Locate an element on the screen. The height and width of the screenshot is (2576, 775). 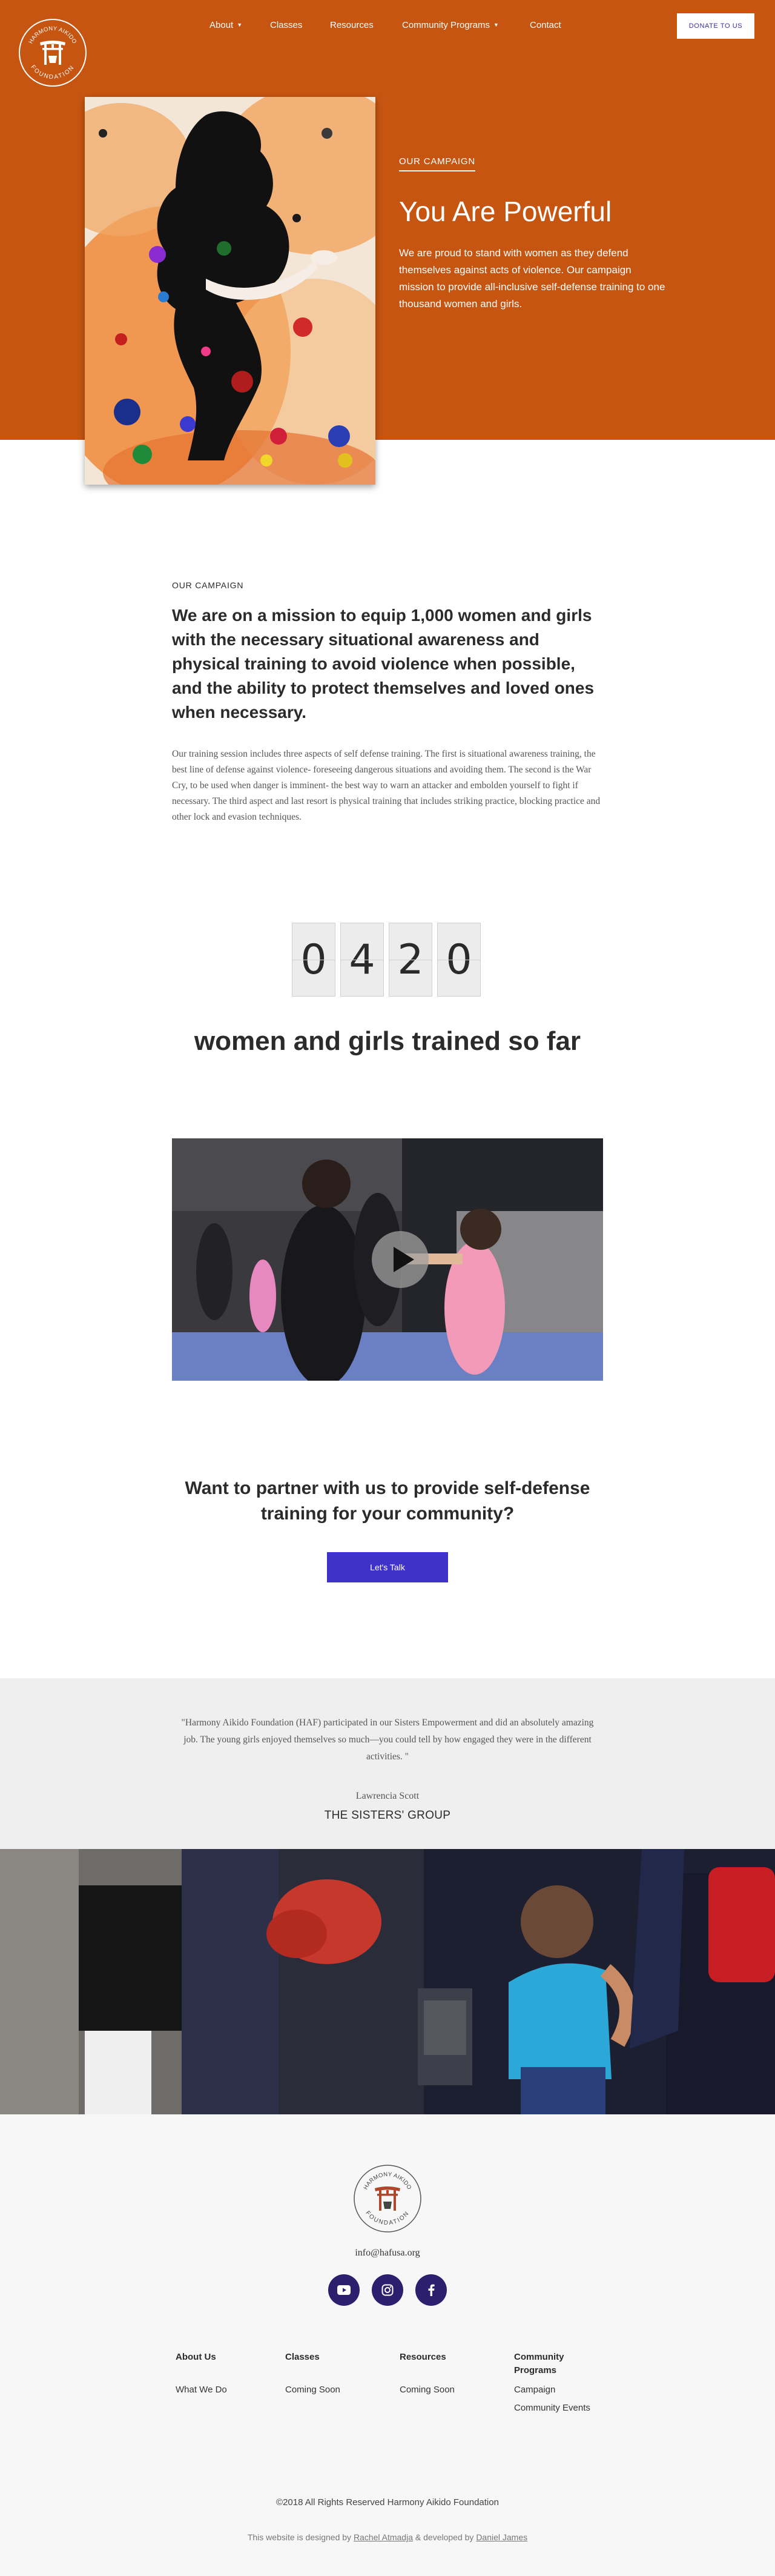
hero-eyebrow: OUR CAMPAIGN is located at coordinates (437, 163).